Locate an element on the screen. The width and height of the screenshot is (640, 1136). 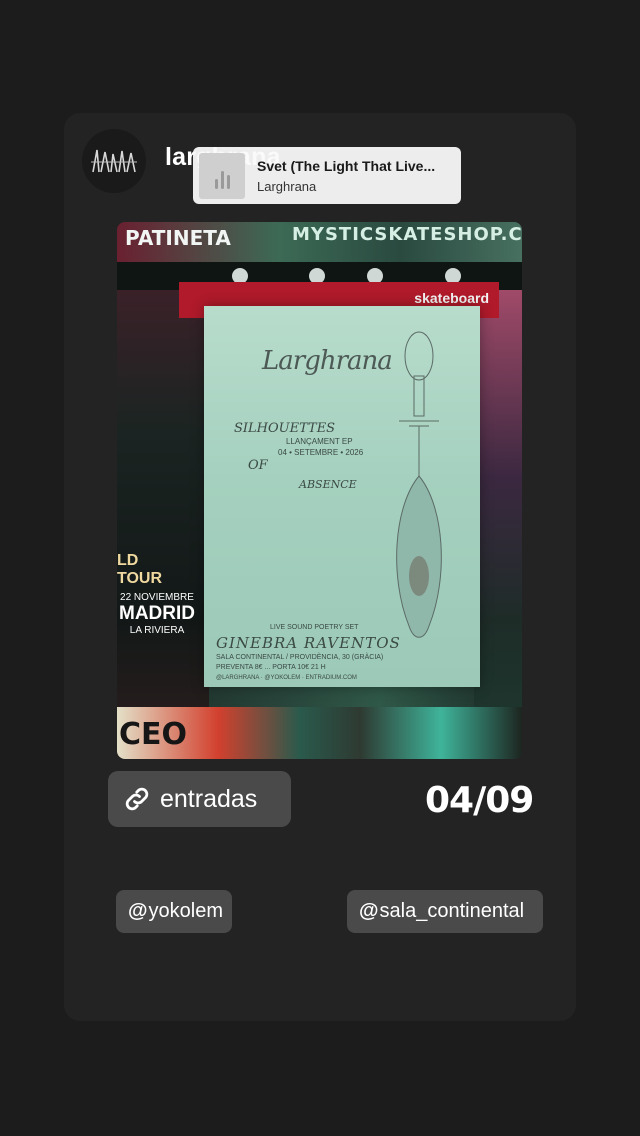
poster-line6: LIVE SOUND POETRY SET is located at coordinates (314, 627).